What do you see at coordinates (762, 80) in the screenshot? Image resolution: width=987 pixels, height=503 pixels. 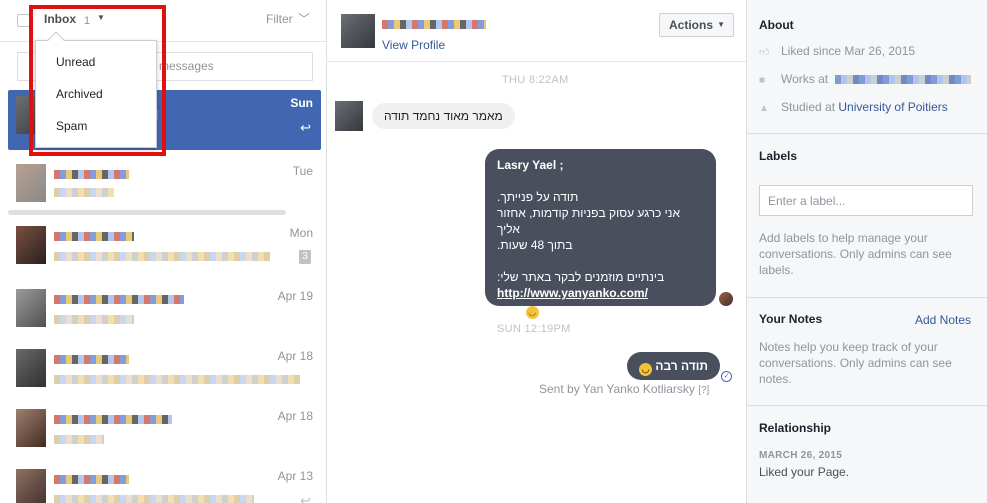 I see `briefcase-icon: ■` at bounding box center [762, 80].